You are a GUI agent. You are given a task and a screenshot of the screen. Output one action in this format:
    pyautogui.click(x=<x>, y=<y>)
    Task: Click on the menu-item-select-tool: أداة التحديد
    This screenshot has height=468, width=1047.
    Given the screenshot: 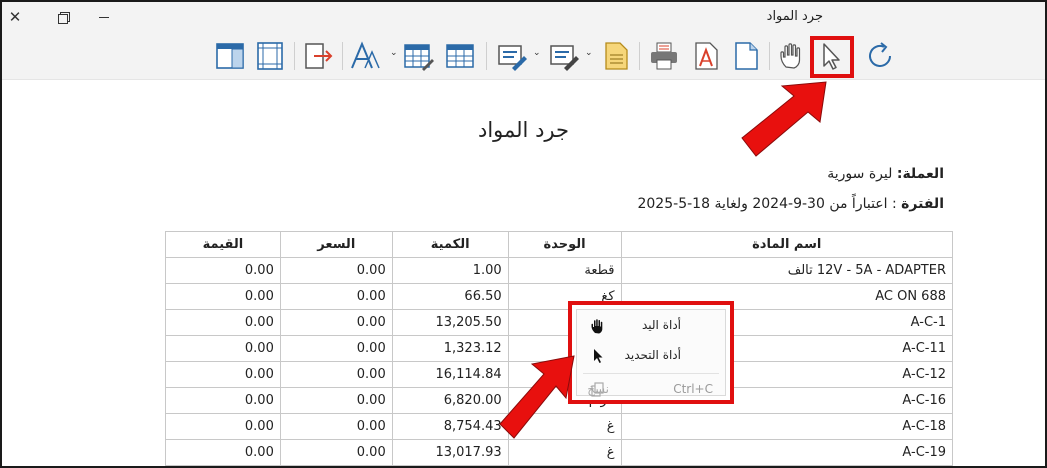 What is the action you would take?
    pyautogui.click(x=651, y=356)
    